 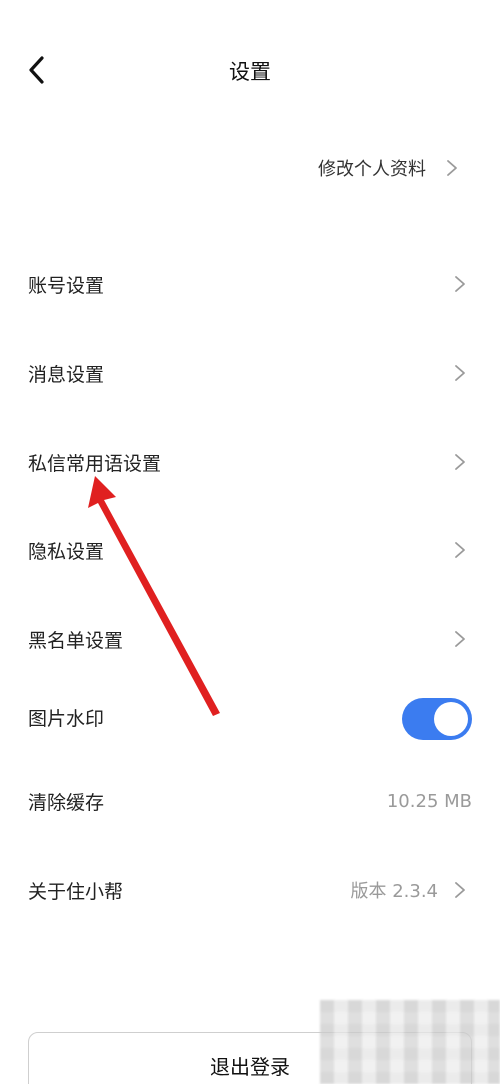 What do you see at coordinates (95, 463) in the screenshot?
I see `settings-row-label: 私信常用语设置` at bounding box center [95, 463].